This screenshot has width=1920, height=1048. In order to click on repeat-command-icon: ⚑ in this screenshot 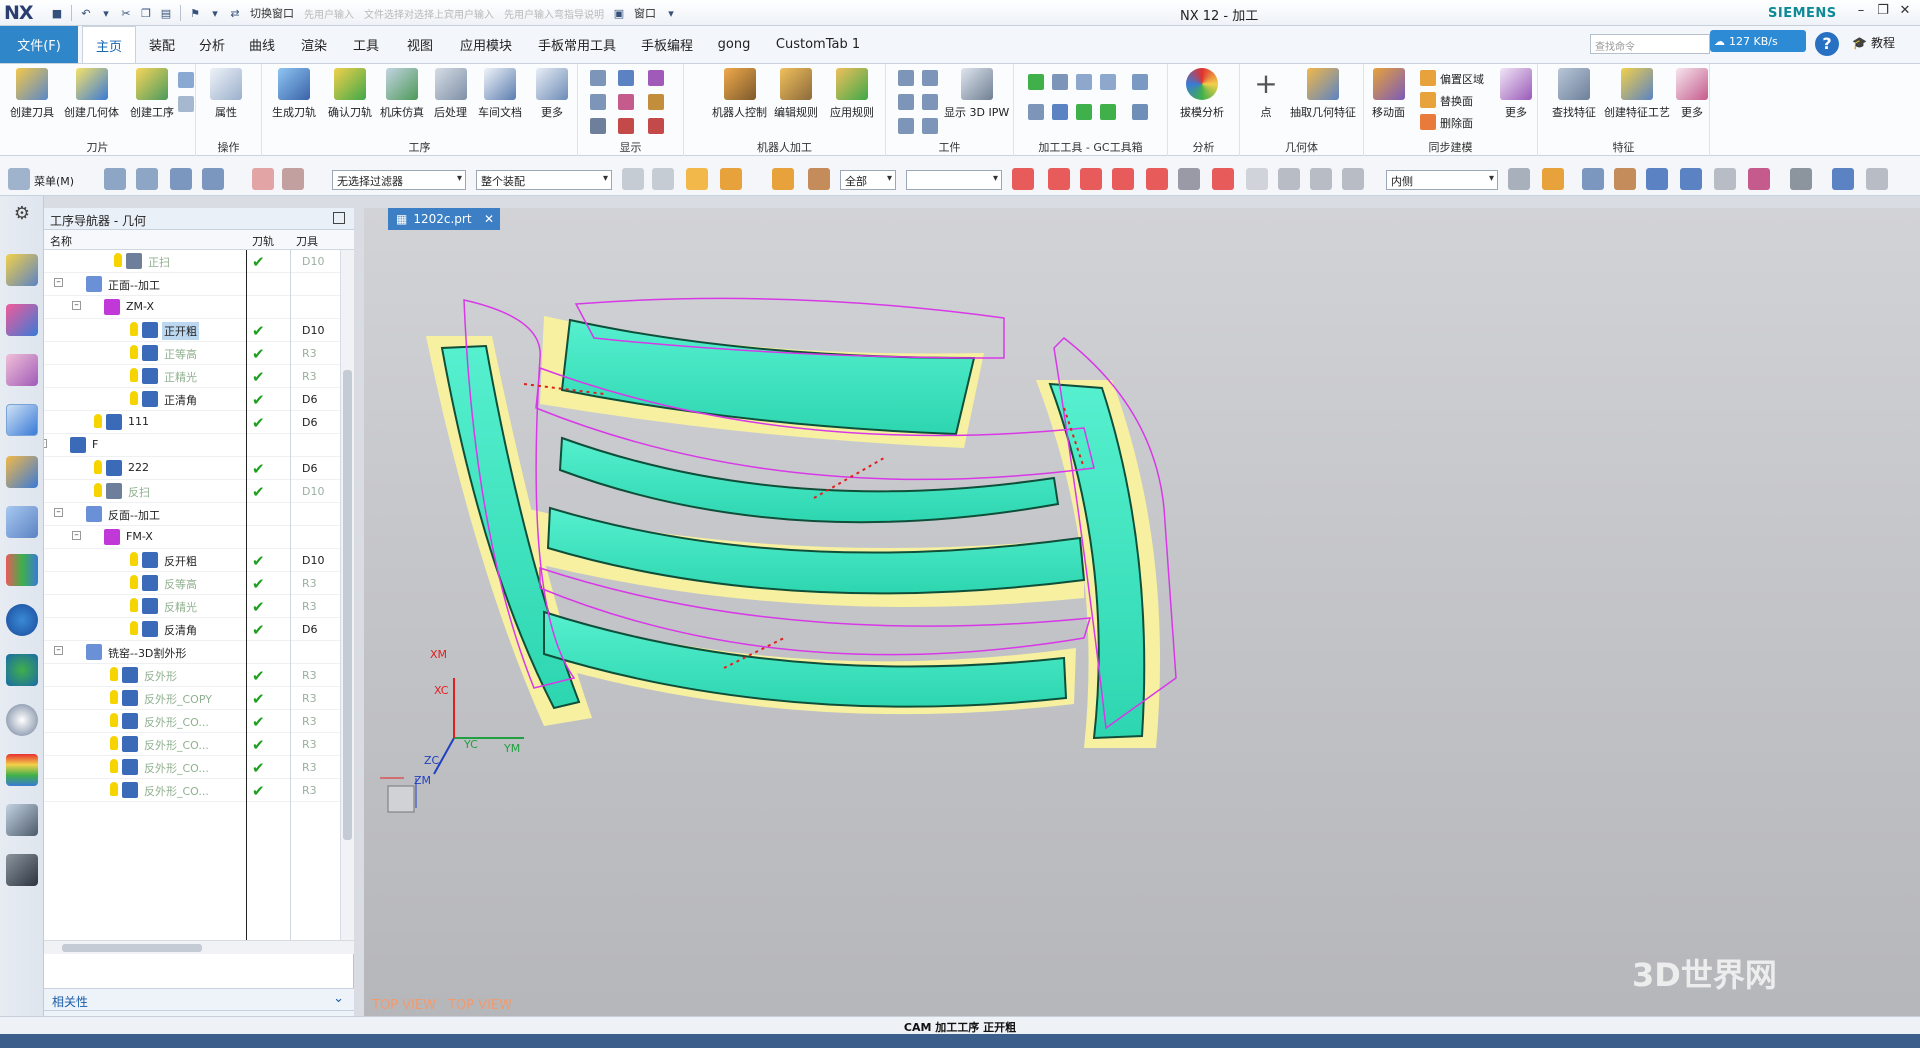, I will do `click(195, 13)`.